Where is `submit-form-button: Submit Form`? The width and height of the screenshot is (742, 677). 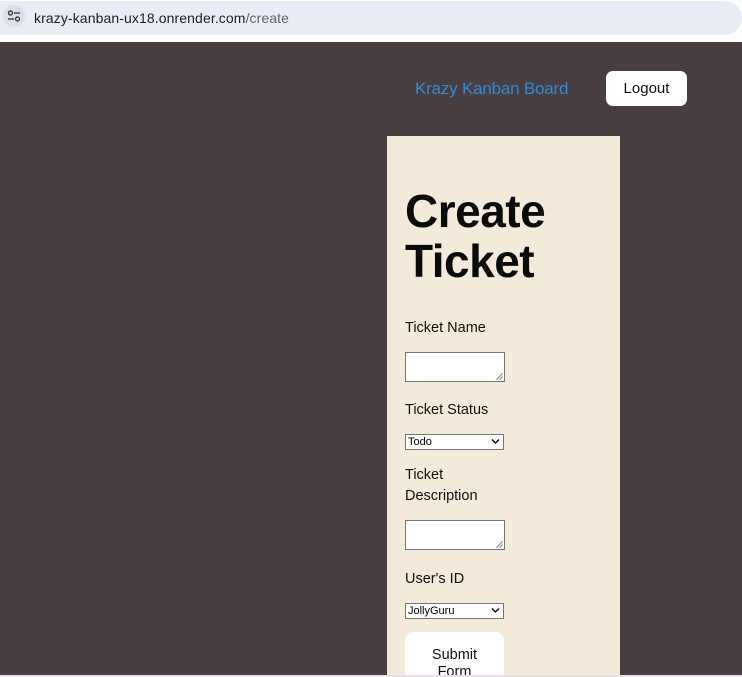 submit-form-button: Submit Form is located at coordinates (454, 654).